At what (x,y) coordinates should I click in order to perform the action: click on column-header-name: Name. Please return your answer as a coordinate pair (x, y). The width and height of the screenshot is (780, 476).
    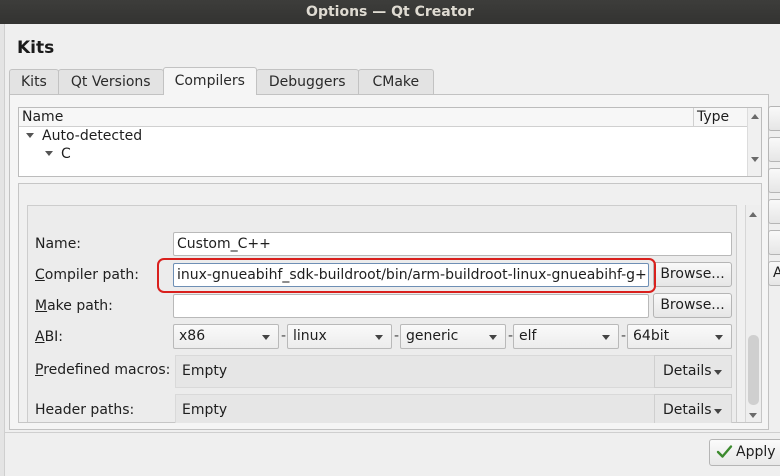
    Looking at the image, I should click on (42, 117).